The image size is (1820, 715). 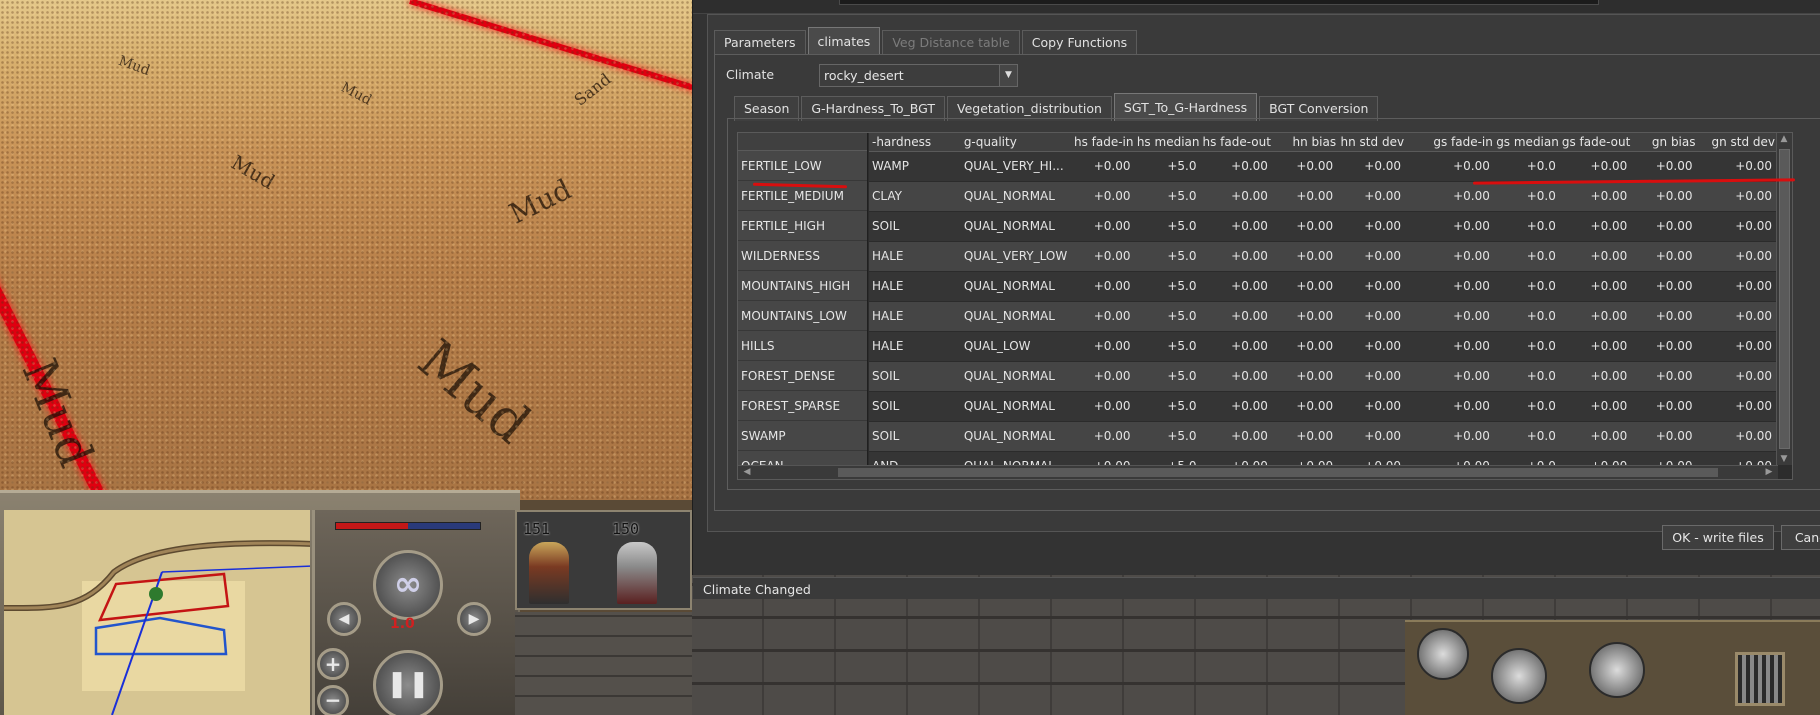 What do you see at coordinates (1219, 2) in the screenshot?
I see `top-field` at bounding box center [1219, 2].